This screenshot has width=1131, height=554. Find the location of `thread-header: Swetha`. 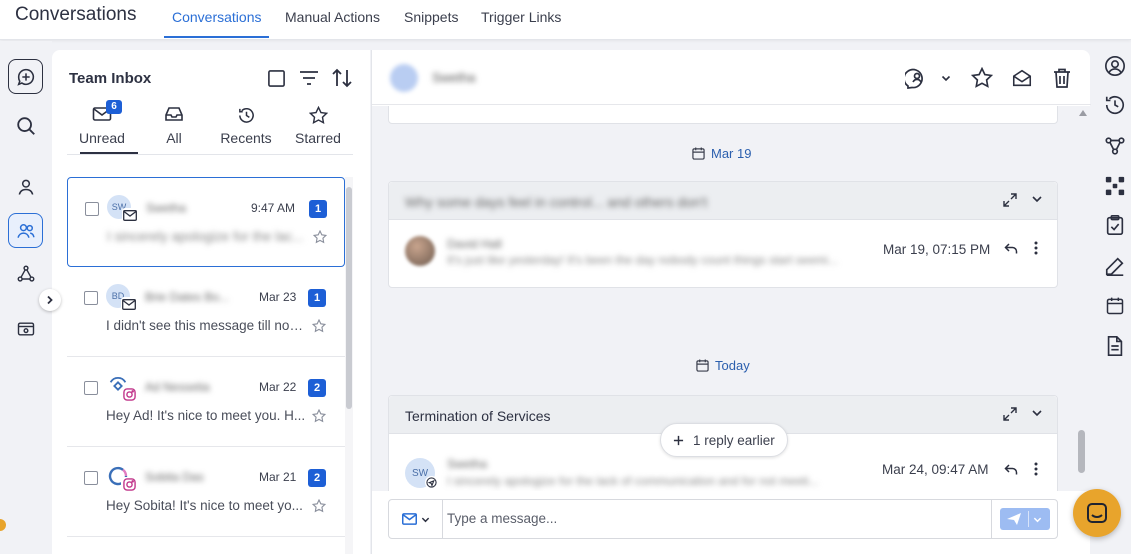

thread-header: Swetha is located at coordinates (731, 77).